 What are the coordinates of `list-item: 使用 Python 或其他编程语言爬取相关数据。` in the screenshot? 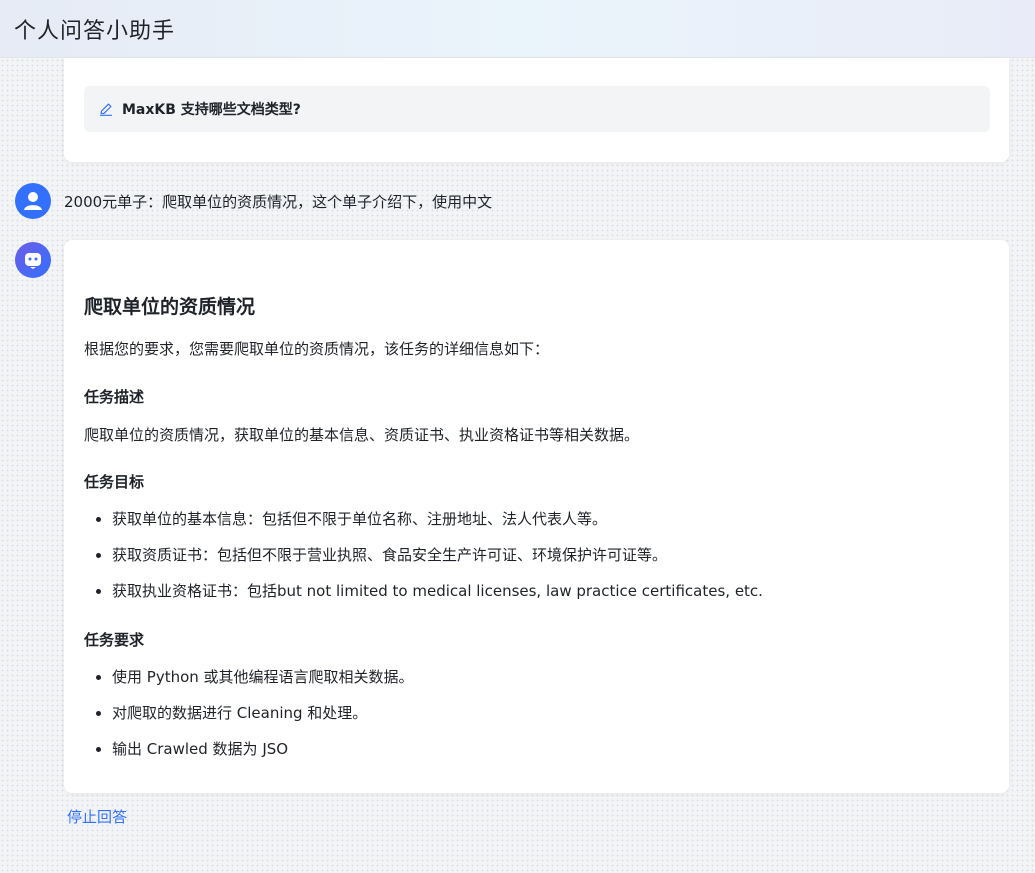 It's located at (254, 677).